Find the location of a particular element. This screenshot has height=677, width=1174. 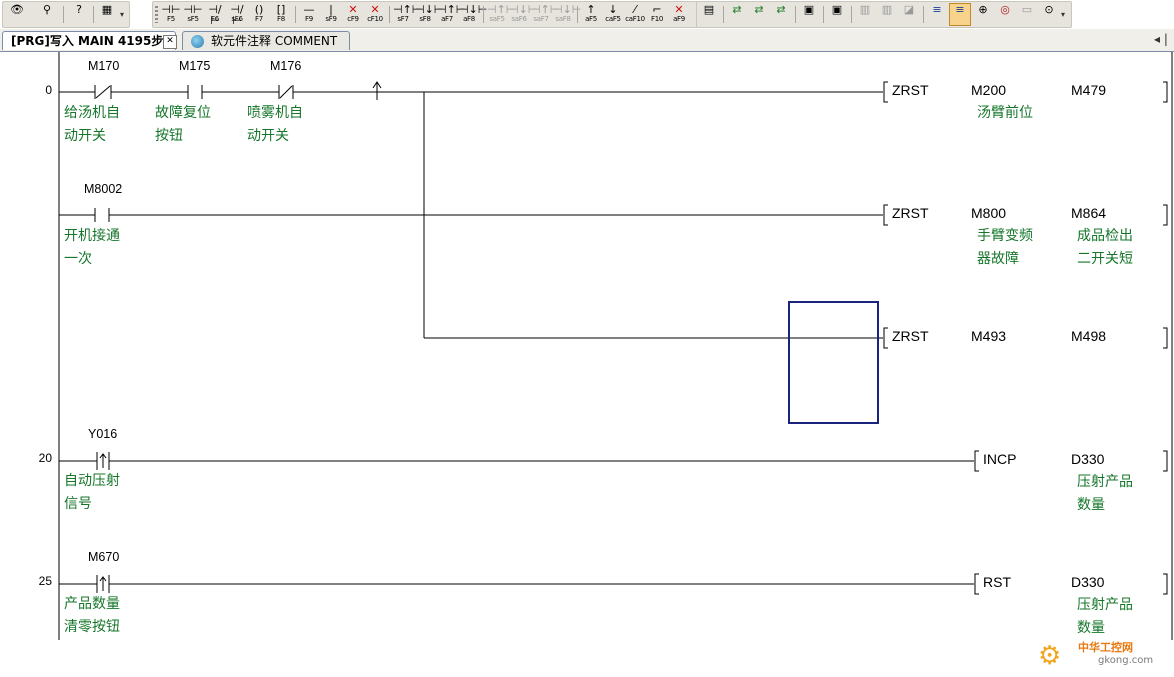

binoculars-icon: ▦ is located at coordinates (107, 14).